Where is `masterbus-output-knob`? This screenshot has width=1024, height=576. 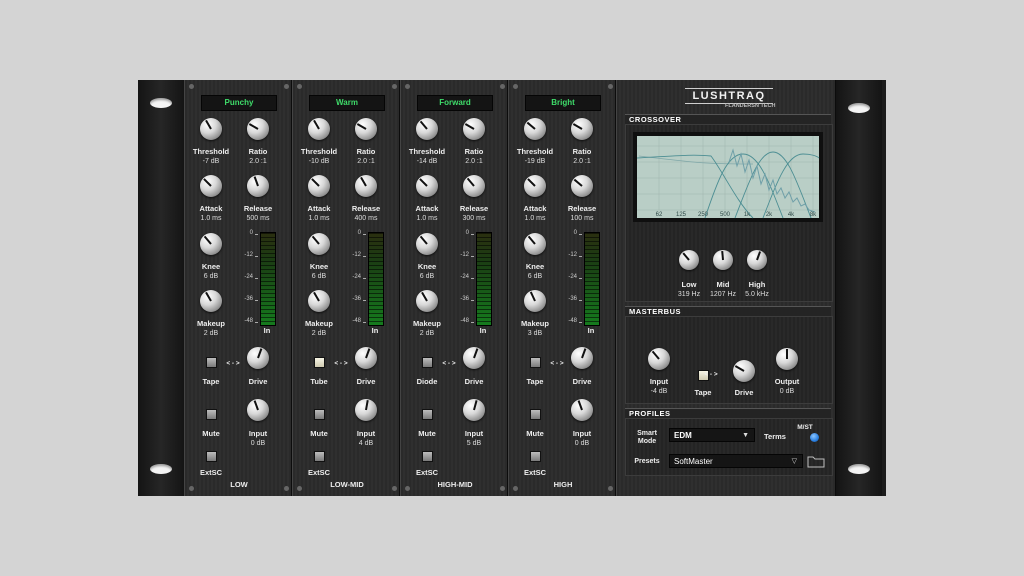 masterbus-output-knob is located at coordinates (787, 359).